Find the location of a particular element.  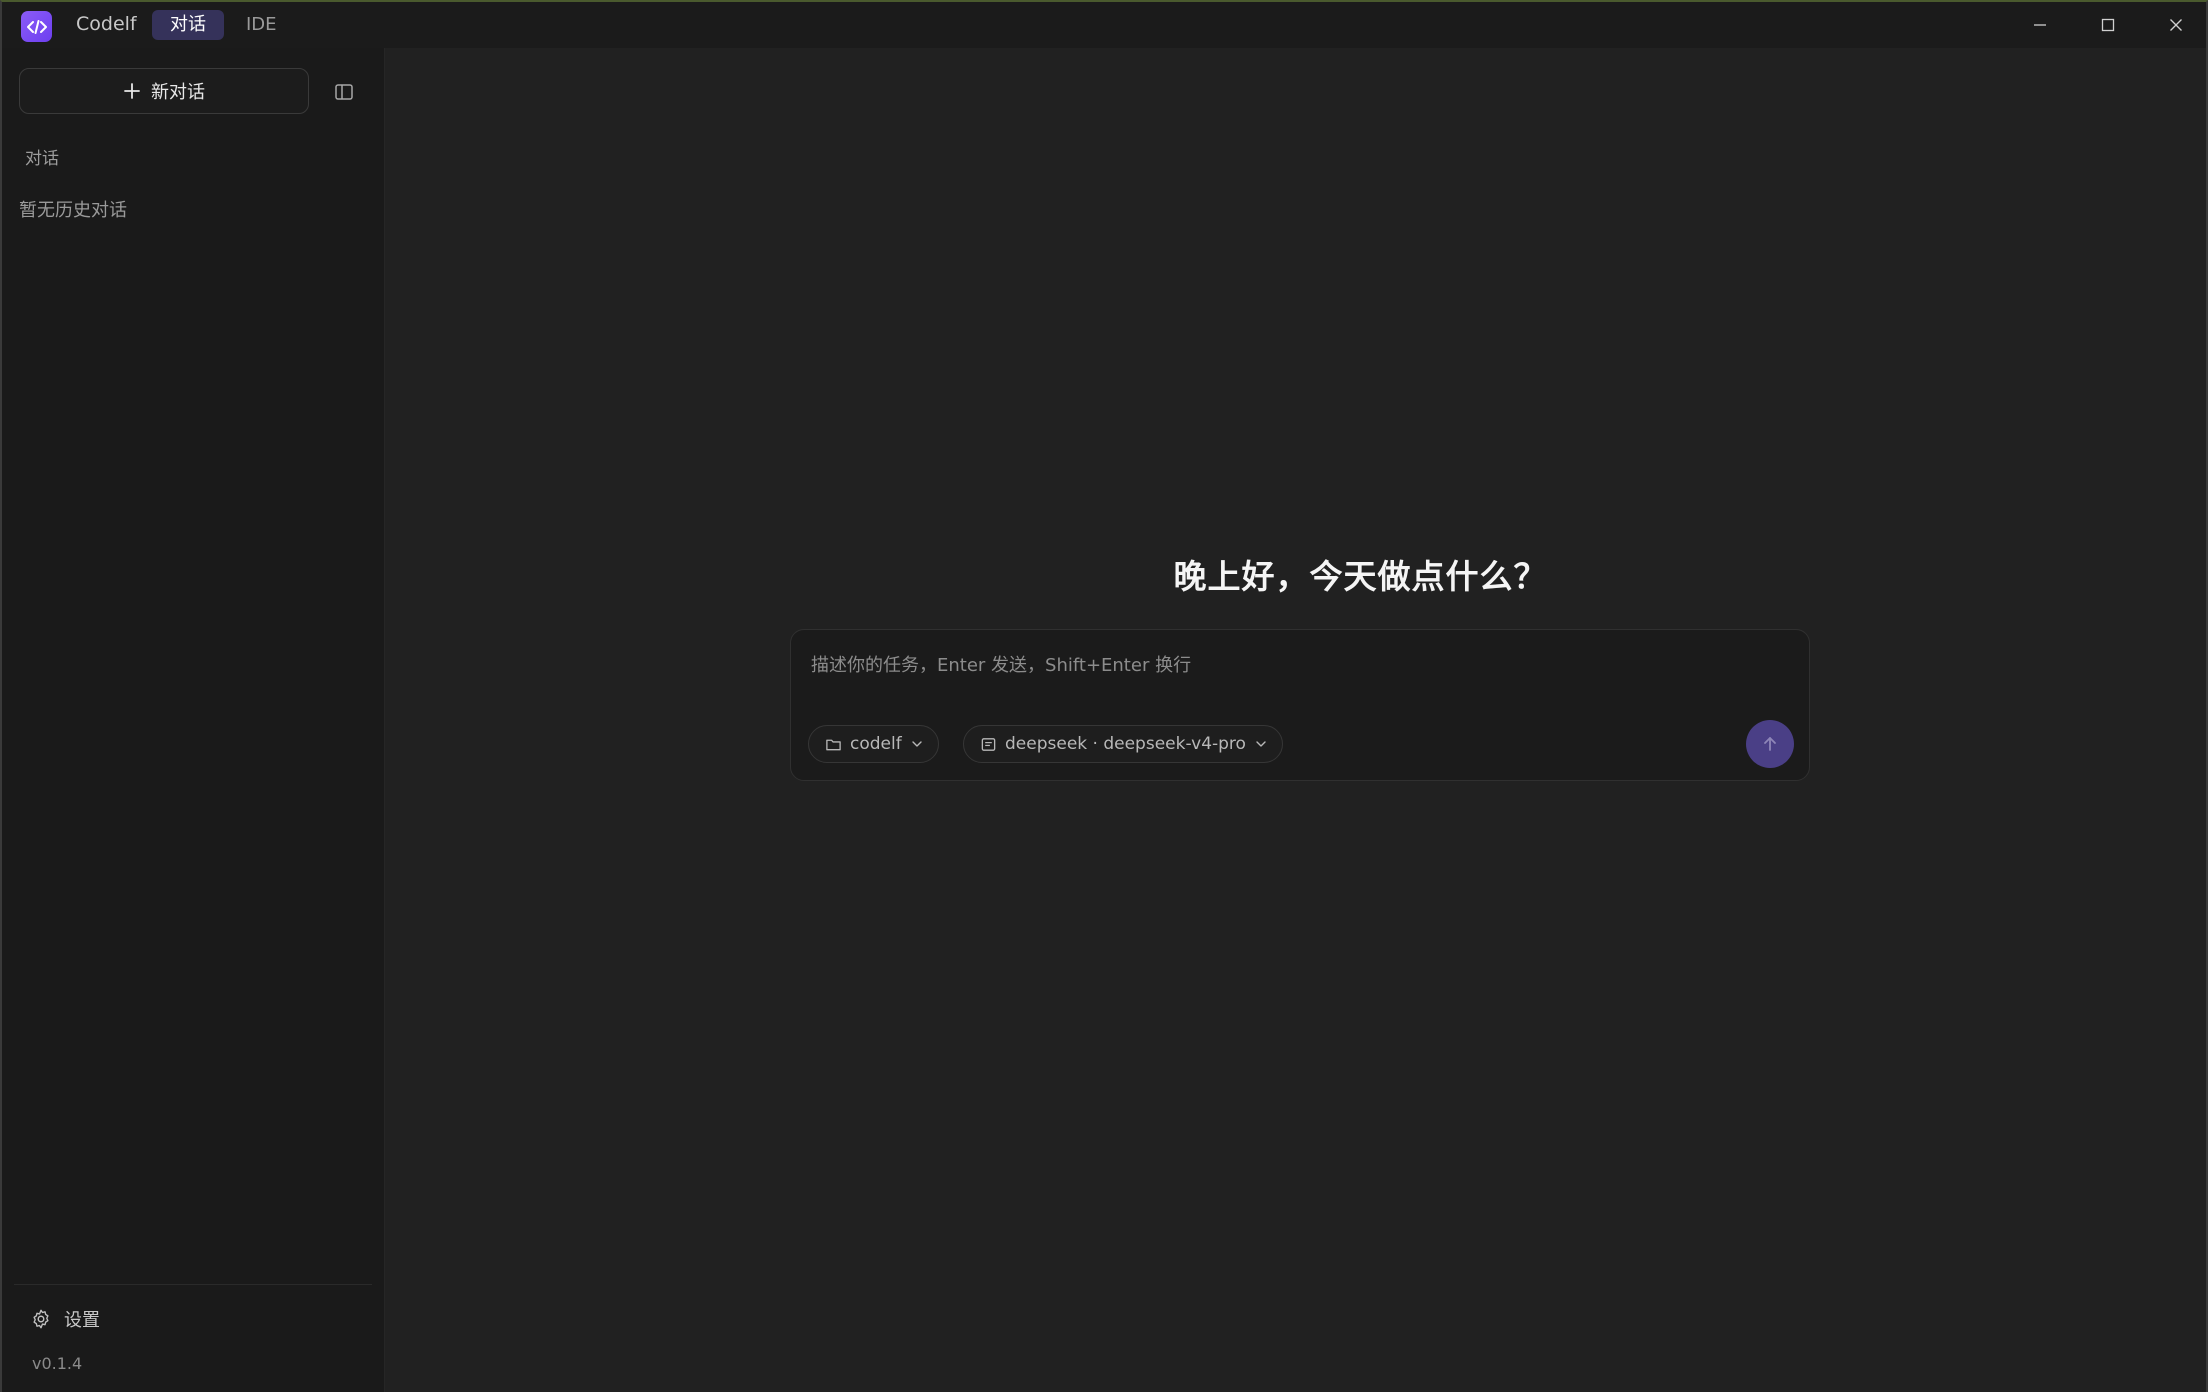

minimize-icon is located at coordinates (2040, 25).